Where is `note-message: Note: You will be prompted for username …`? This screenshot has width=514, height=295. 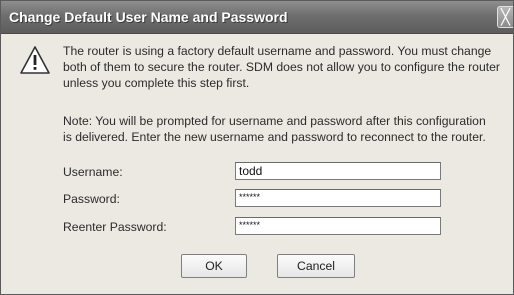 note-message: Note: You will be prompted for username … is located at coordinates (274, 129).